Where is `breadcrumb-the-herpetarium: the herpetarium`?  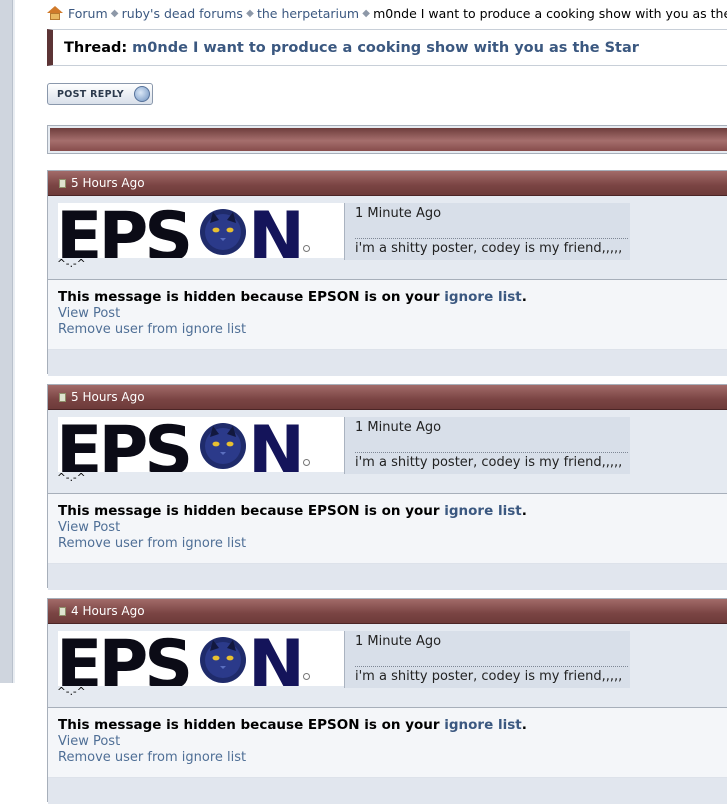
breadcrumb-the-herpetarium: the herpetarium is located at coordinates (308, 13).